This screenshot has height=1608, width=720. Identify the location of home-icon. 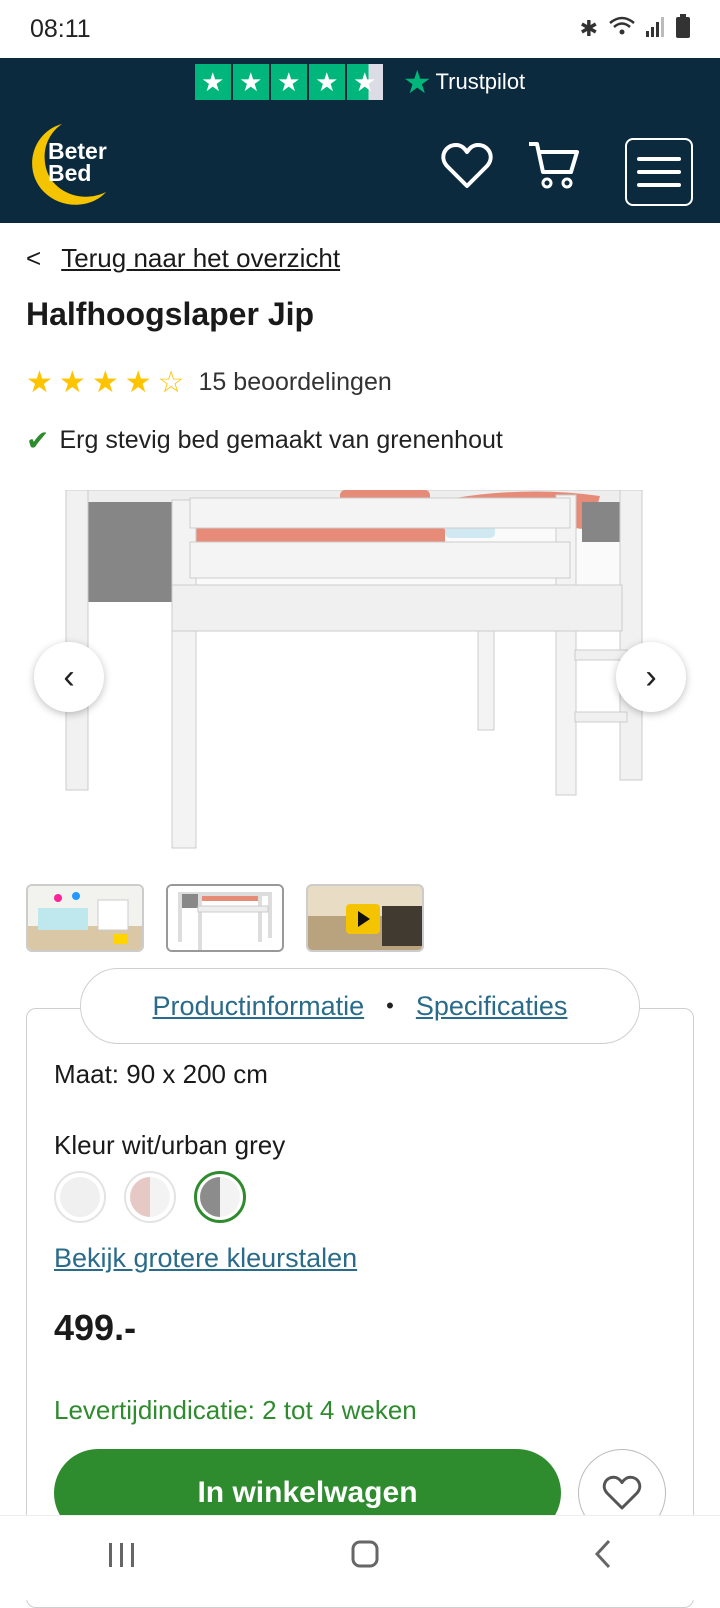
(365, 1553).